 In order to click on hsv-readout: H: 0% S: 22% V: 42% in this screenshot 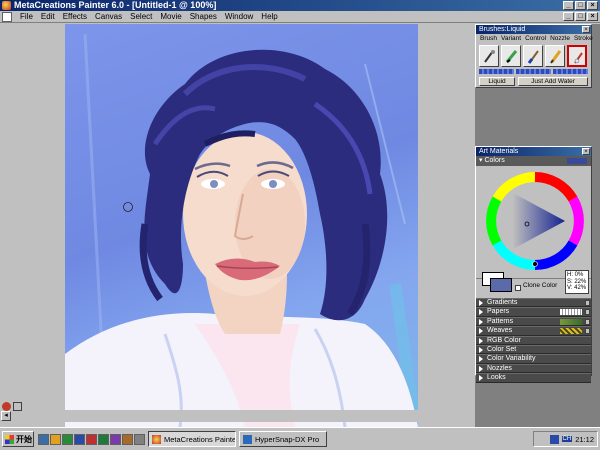, I will do `click(577, 282)`.